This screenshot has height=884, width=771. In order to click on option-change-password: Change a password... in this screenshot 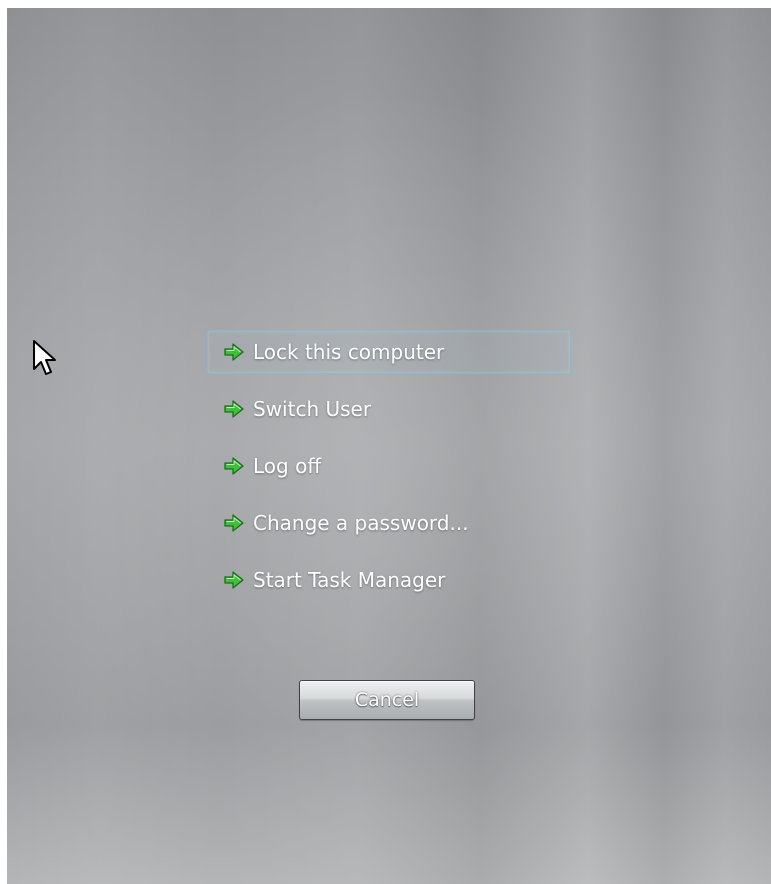, I will do `click(389, 523)`.